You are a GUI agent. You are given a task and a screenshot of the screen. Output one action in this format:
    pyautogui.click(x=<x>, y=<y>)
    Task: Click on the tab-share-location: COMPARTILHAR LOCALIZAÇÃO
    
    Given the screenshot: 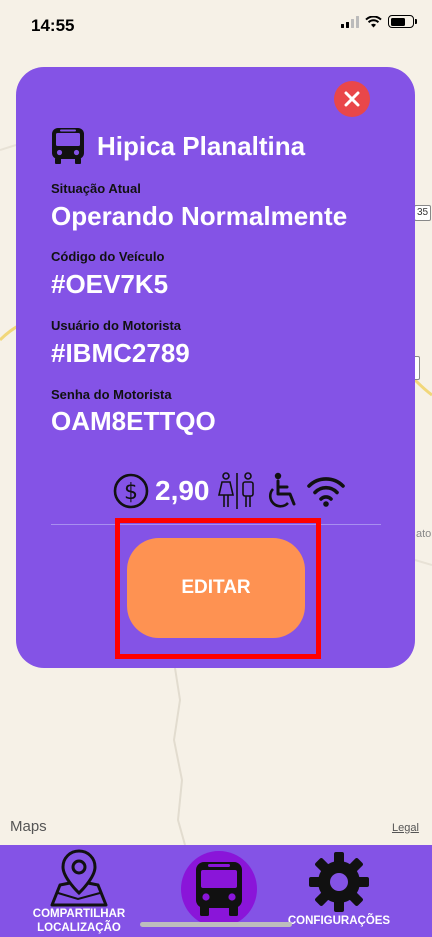 What is the action you would take?
    pyautogui.click(x=79, y=891)
    